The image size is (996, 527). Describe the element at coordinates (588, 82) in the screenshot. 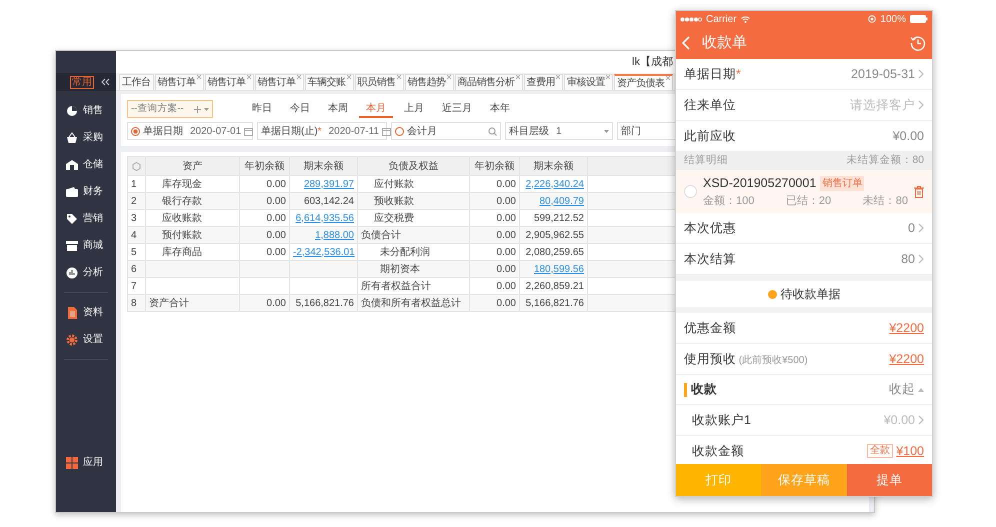

I see `tab: 审核设置` at that location.